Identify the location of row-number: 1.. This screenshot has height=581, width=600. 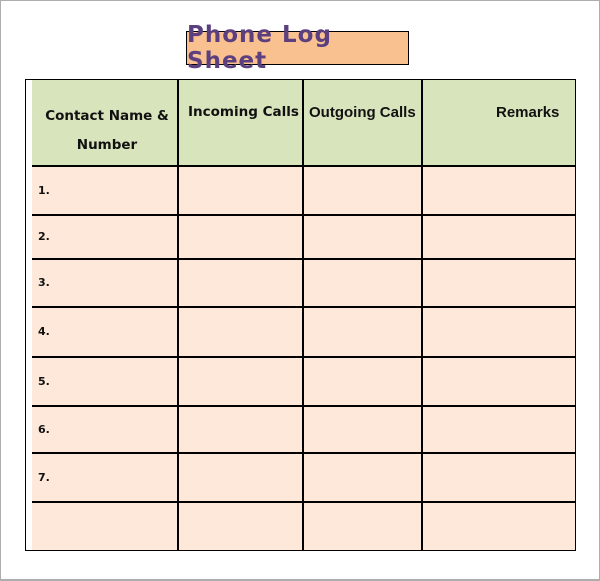
(44, 190).